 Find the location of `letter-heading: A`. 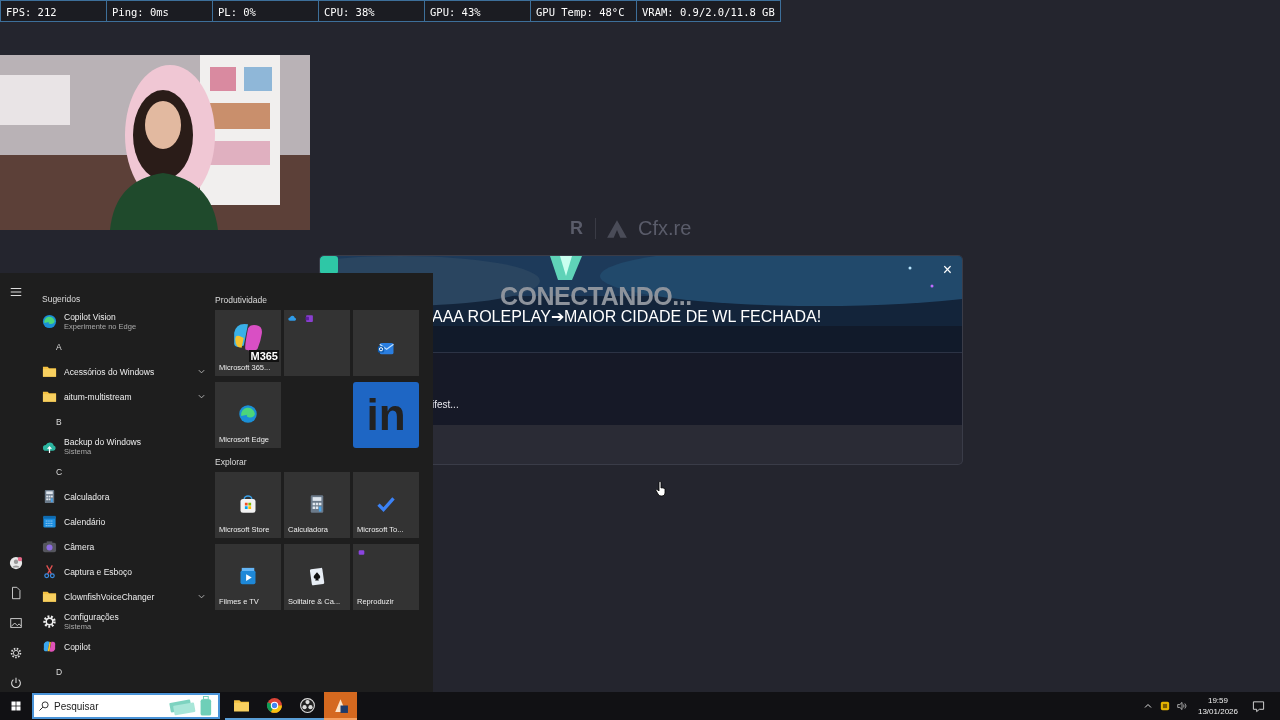

letter-heading: A is located at coordinates (55, 346).